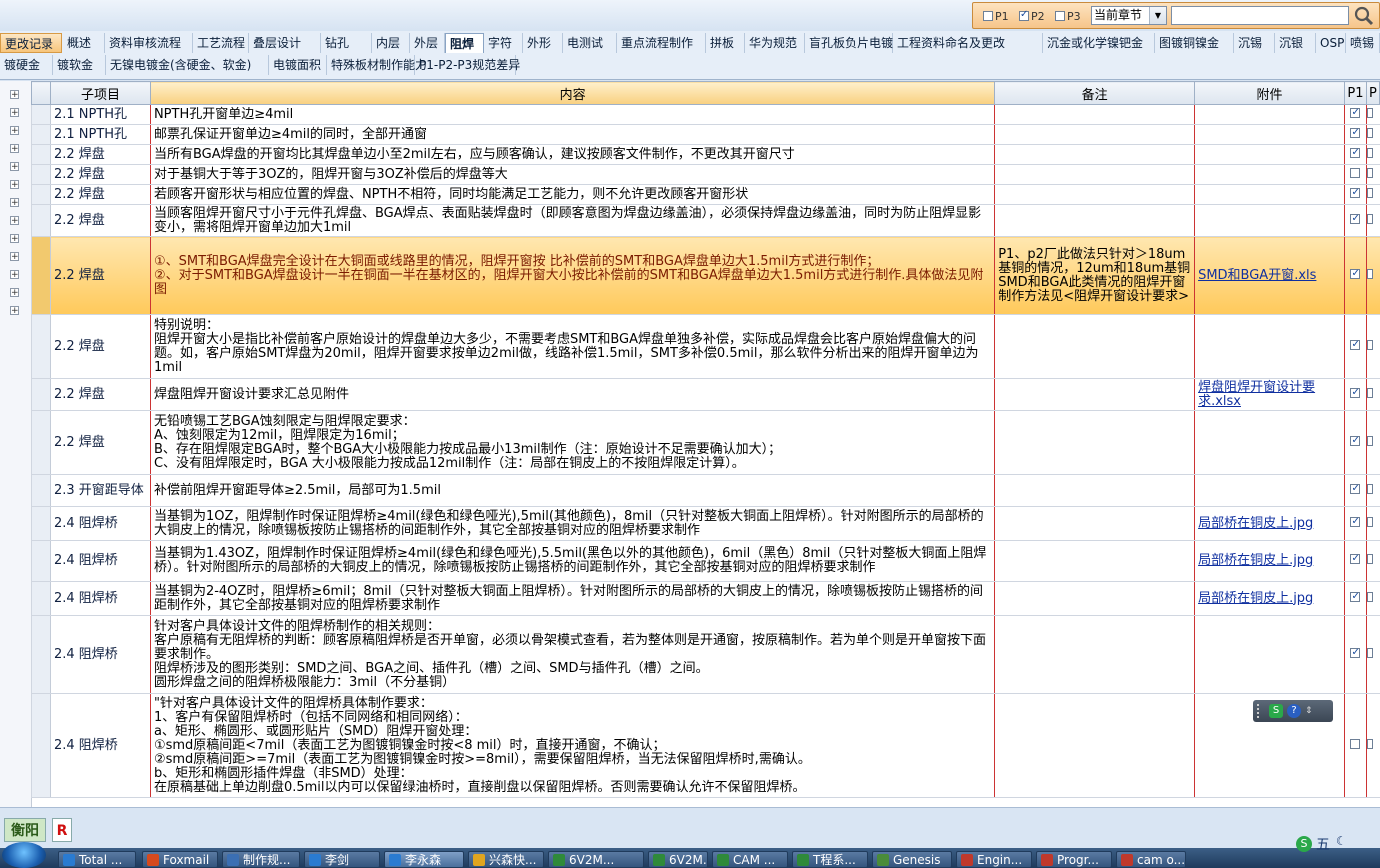  Describe the element at coordinates (1024, 15) in the screenshot. I see `p2-checkbox` at that location.